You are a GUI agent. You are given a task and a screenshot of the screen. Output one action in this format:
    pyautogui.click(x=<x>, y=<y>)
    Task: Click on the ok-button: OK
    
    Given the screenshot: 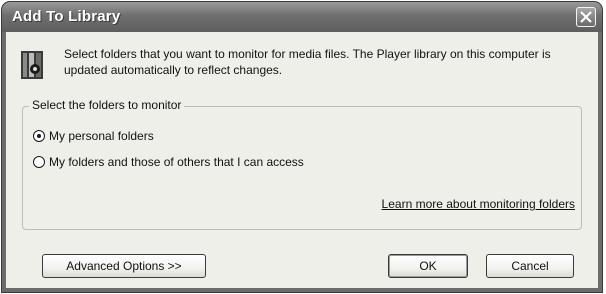 What is the action you would take?
    pyautogui.click(x=428, y=266)
    